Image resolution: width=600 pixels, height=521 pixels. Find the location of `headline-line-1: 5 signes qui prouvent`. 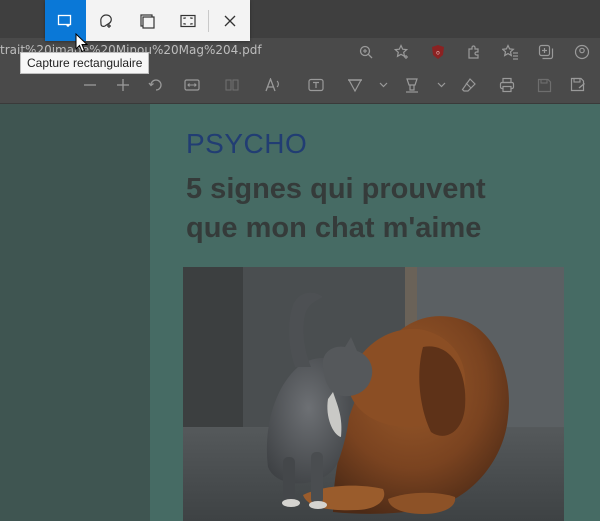

headline-line-1: 5 signes qui prouvent is located at coordinates (336, 189).